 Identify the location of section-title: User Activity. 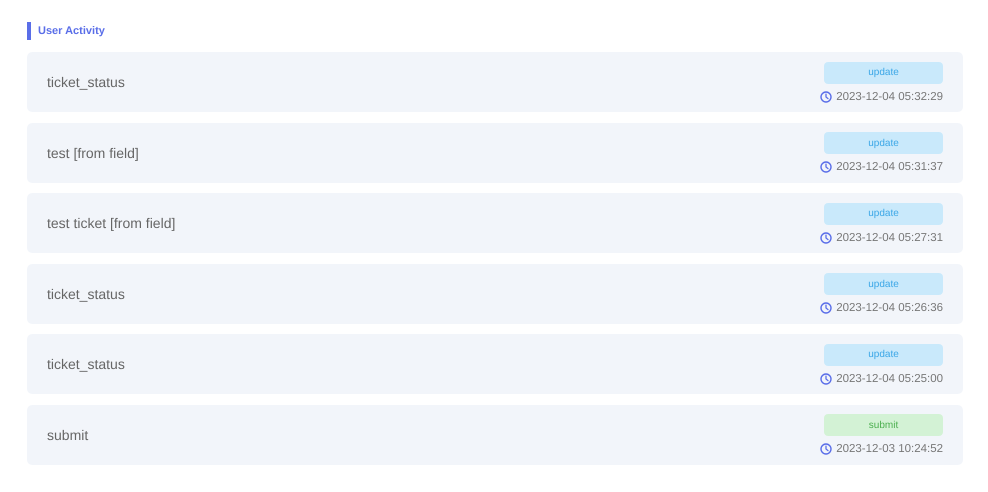
(71, 31).